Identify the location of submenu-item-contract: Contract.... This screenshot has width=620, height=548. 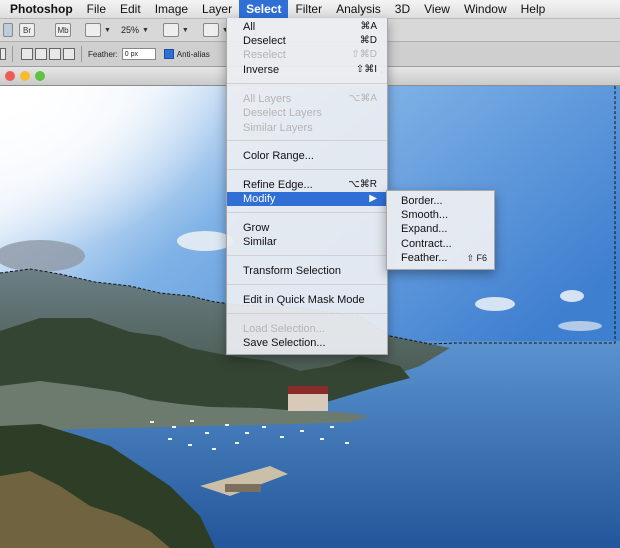
(440, 244).